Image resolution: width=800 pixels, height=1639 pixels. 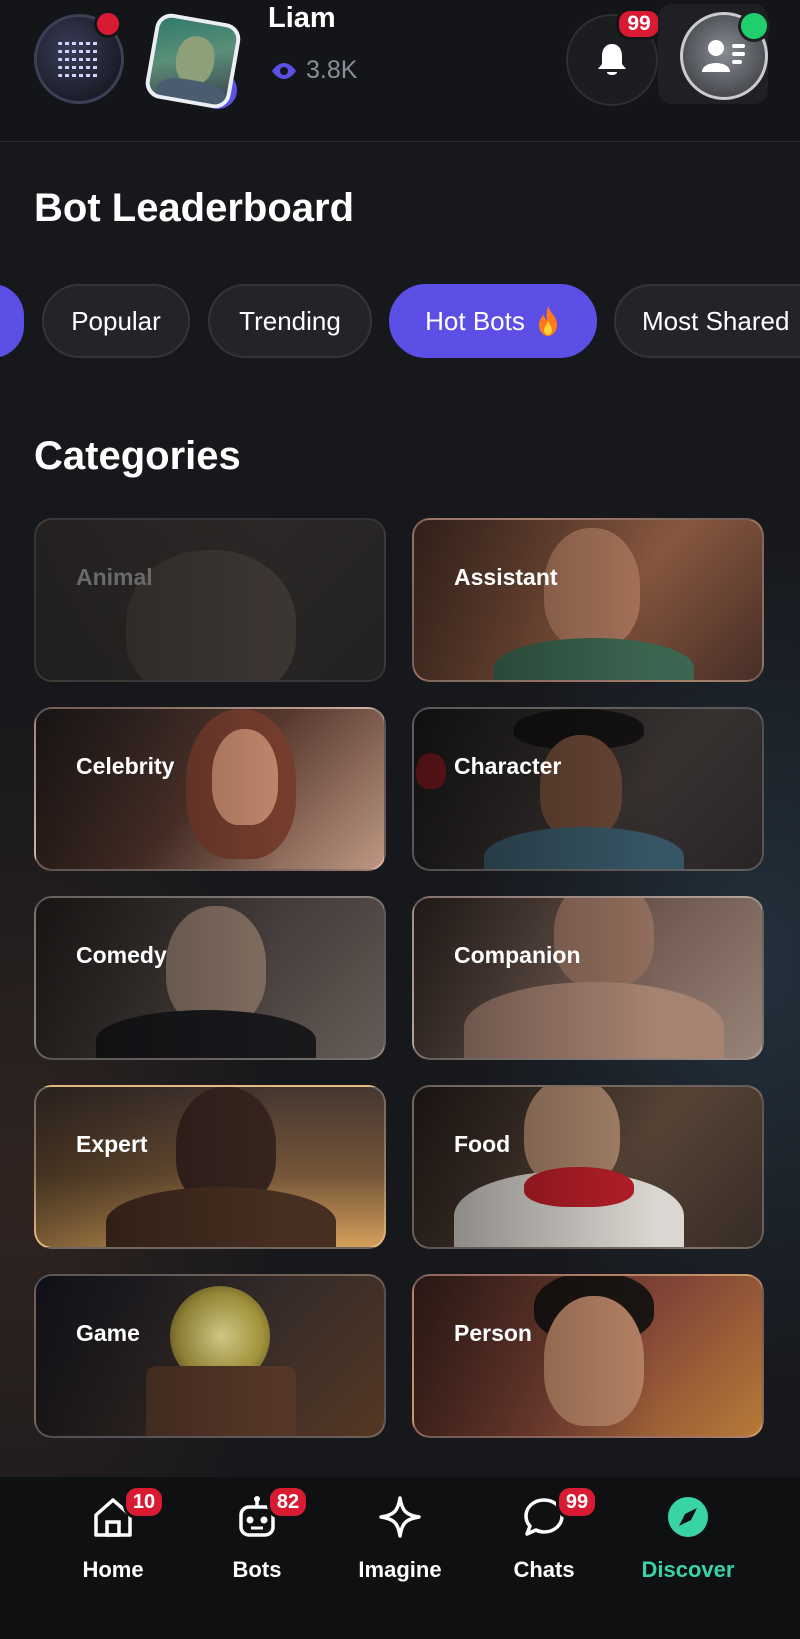 I want to click on nav-imagine: Imagine, so click(x=400, y=1550).